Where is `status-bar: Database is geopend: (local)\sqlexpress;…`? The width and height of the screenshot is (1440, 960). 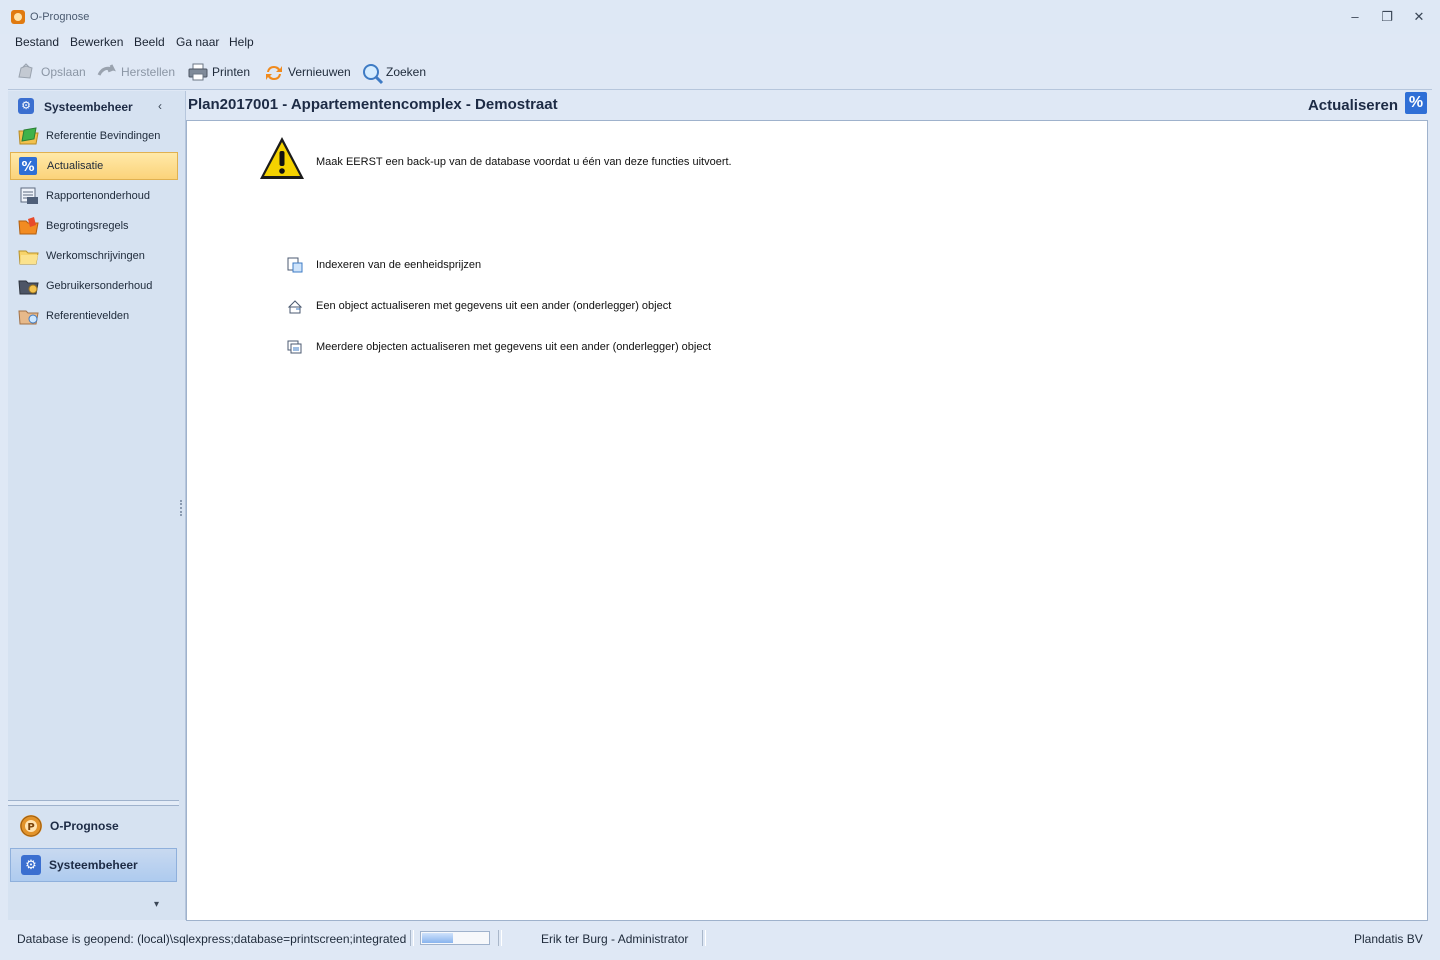
status-bar: Database is geopend: (local)\sqlexpress;… is located at coordinates (720, 939).